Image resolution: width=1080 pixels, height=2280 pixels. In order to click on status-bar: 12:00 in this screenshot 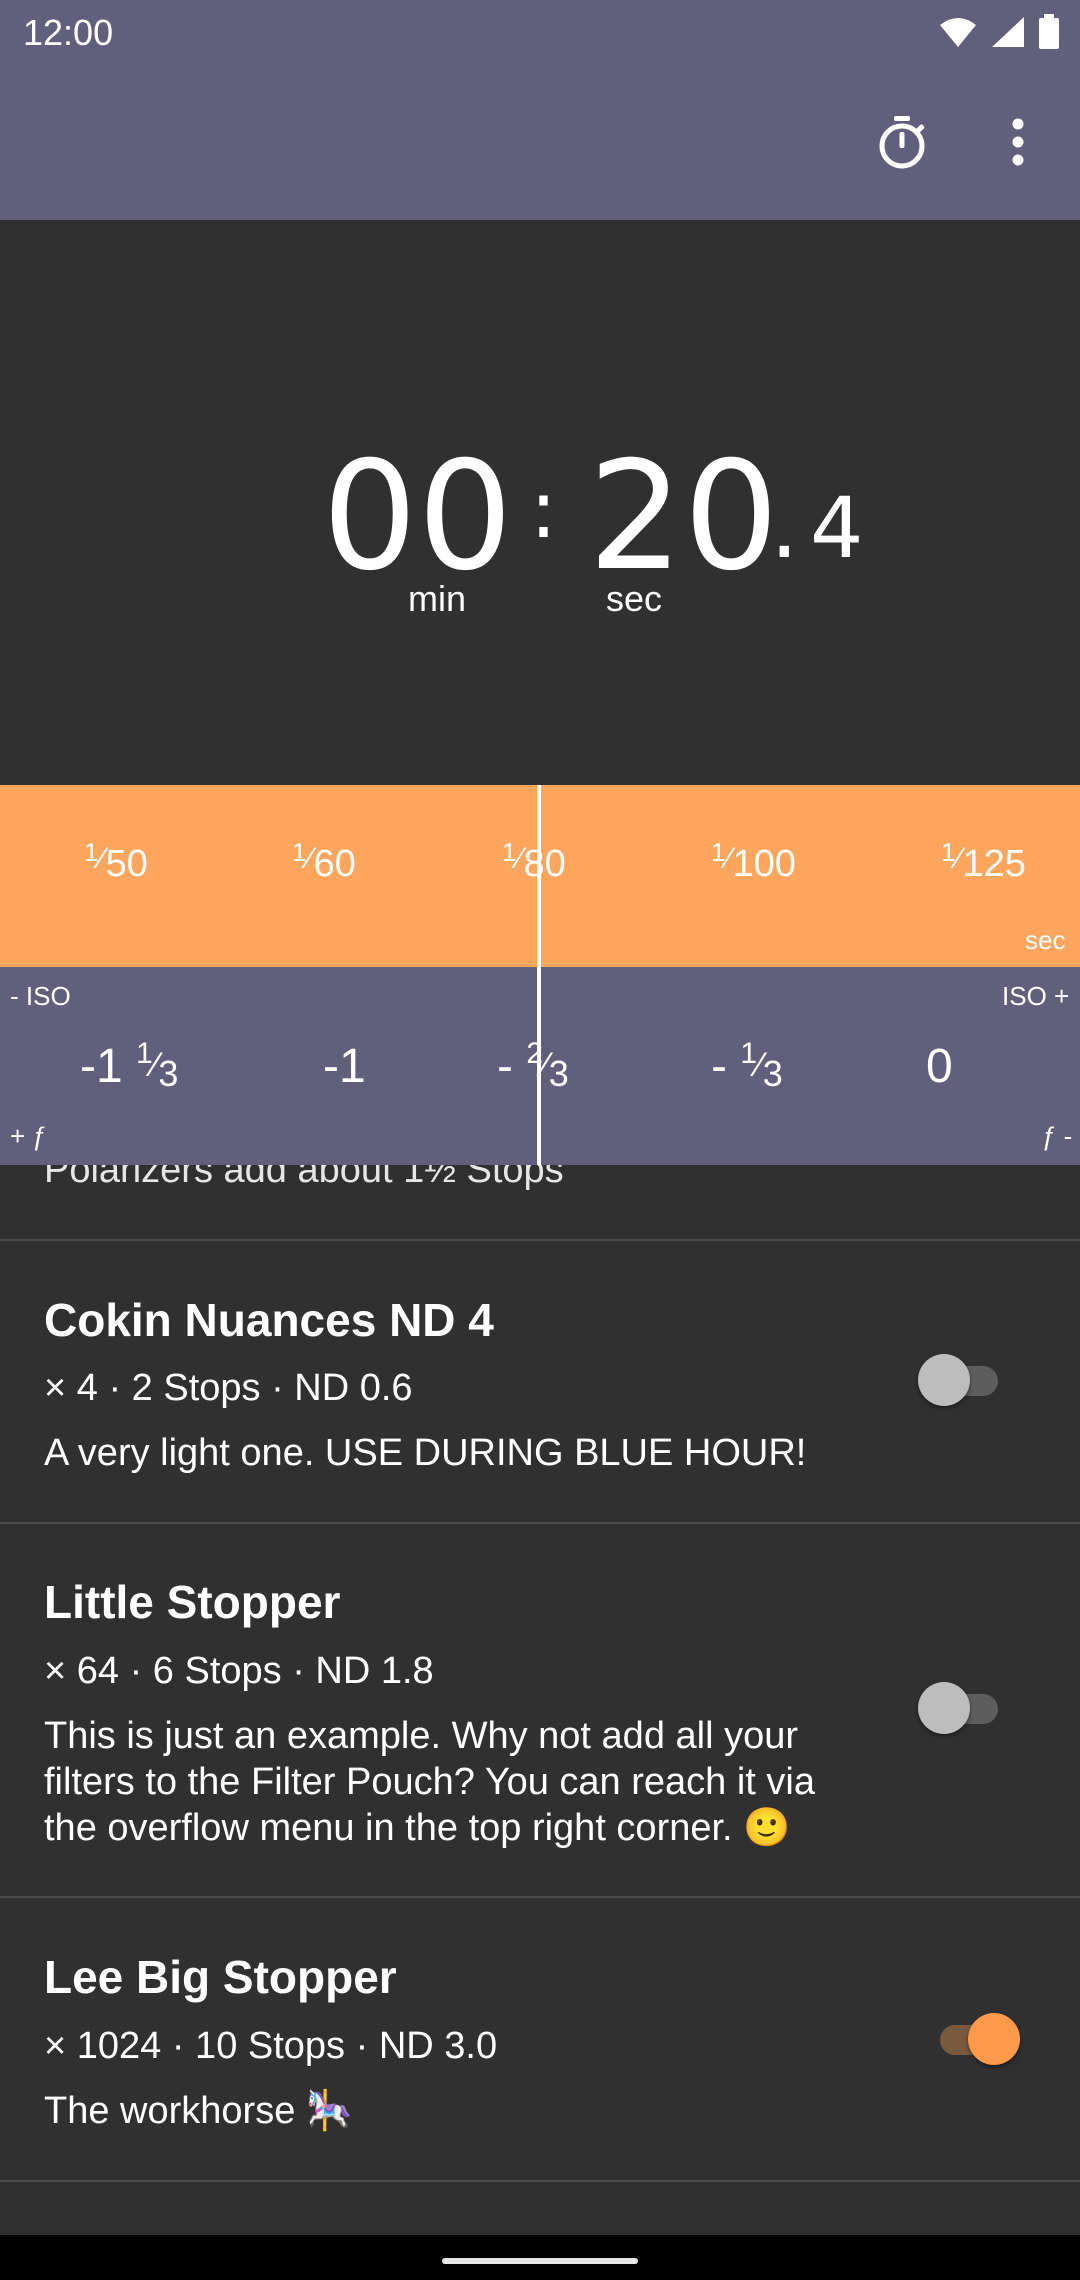, I will do `click(540, 33)`.